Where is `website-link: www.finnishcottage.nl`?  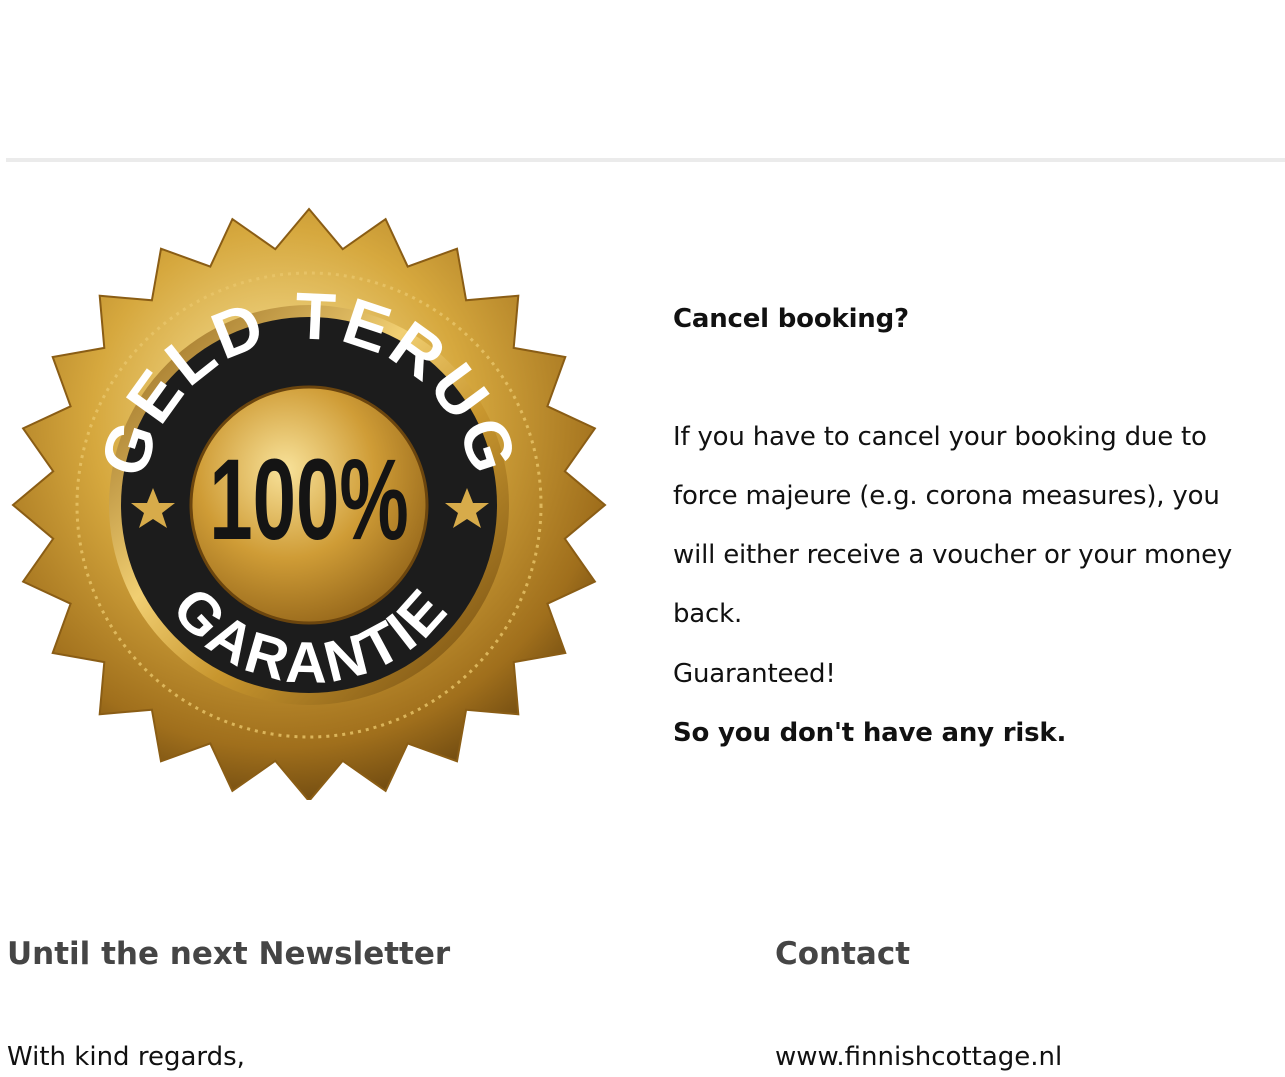
website-link: www.finnishcottage.nl is located at coordinates (918, 1057).